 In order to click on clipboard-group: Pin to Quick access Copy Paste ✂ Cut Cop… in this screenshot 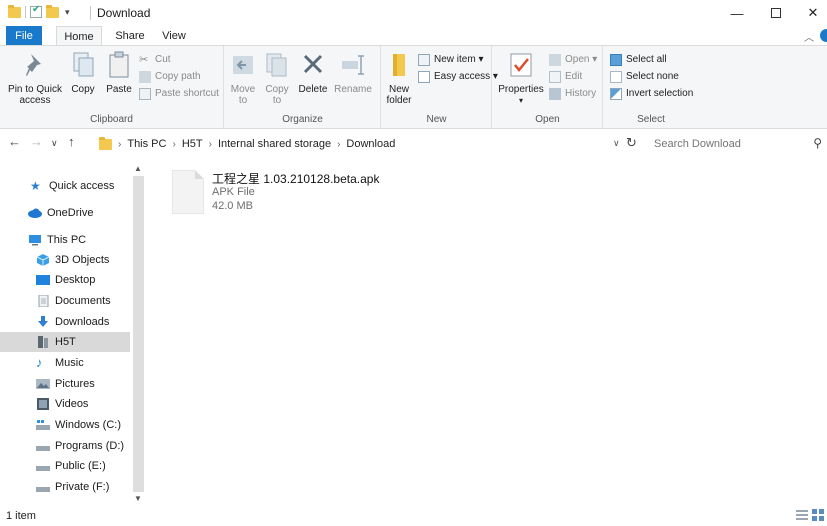, I will do `click(112, 87)`.